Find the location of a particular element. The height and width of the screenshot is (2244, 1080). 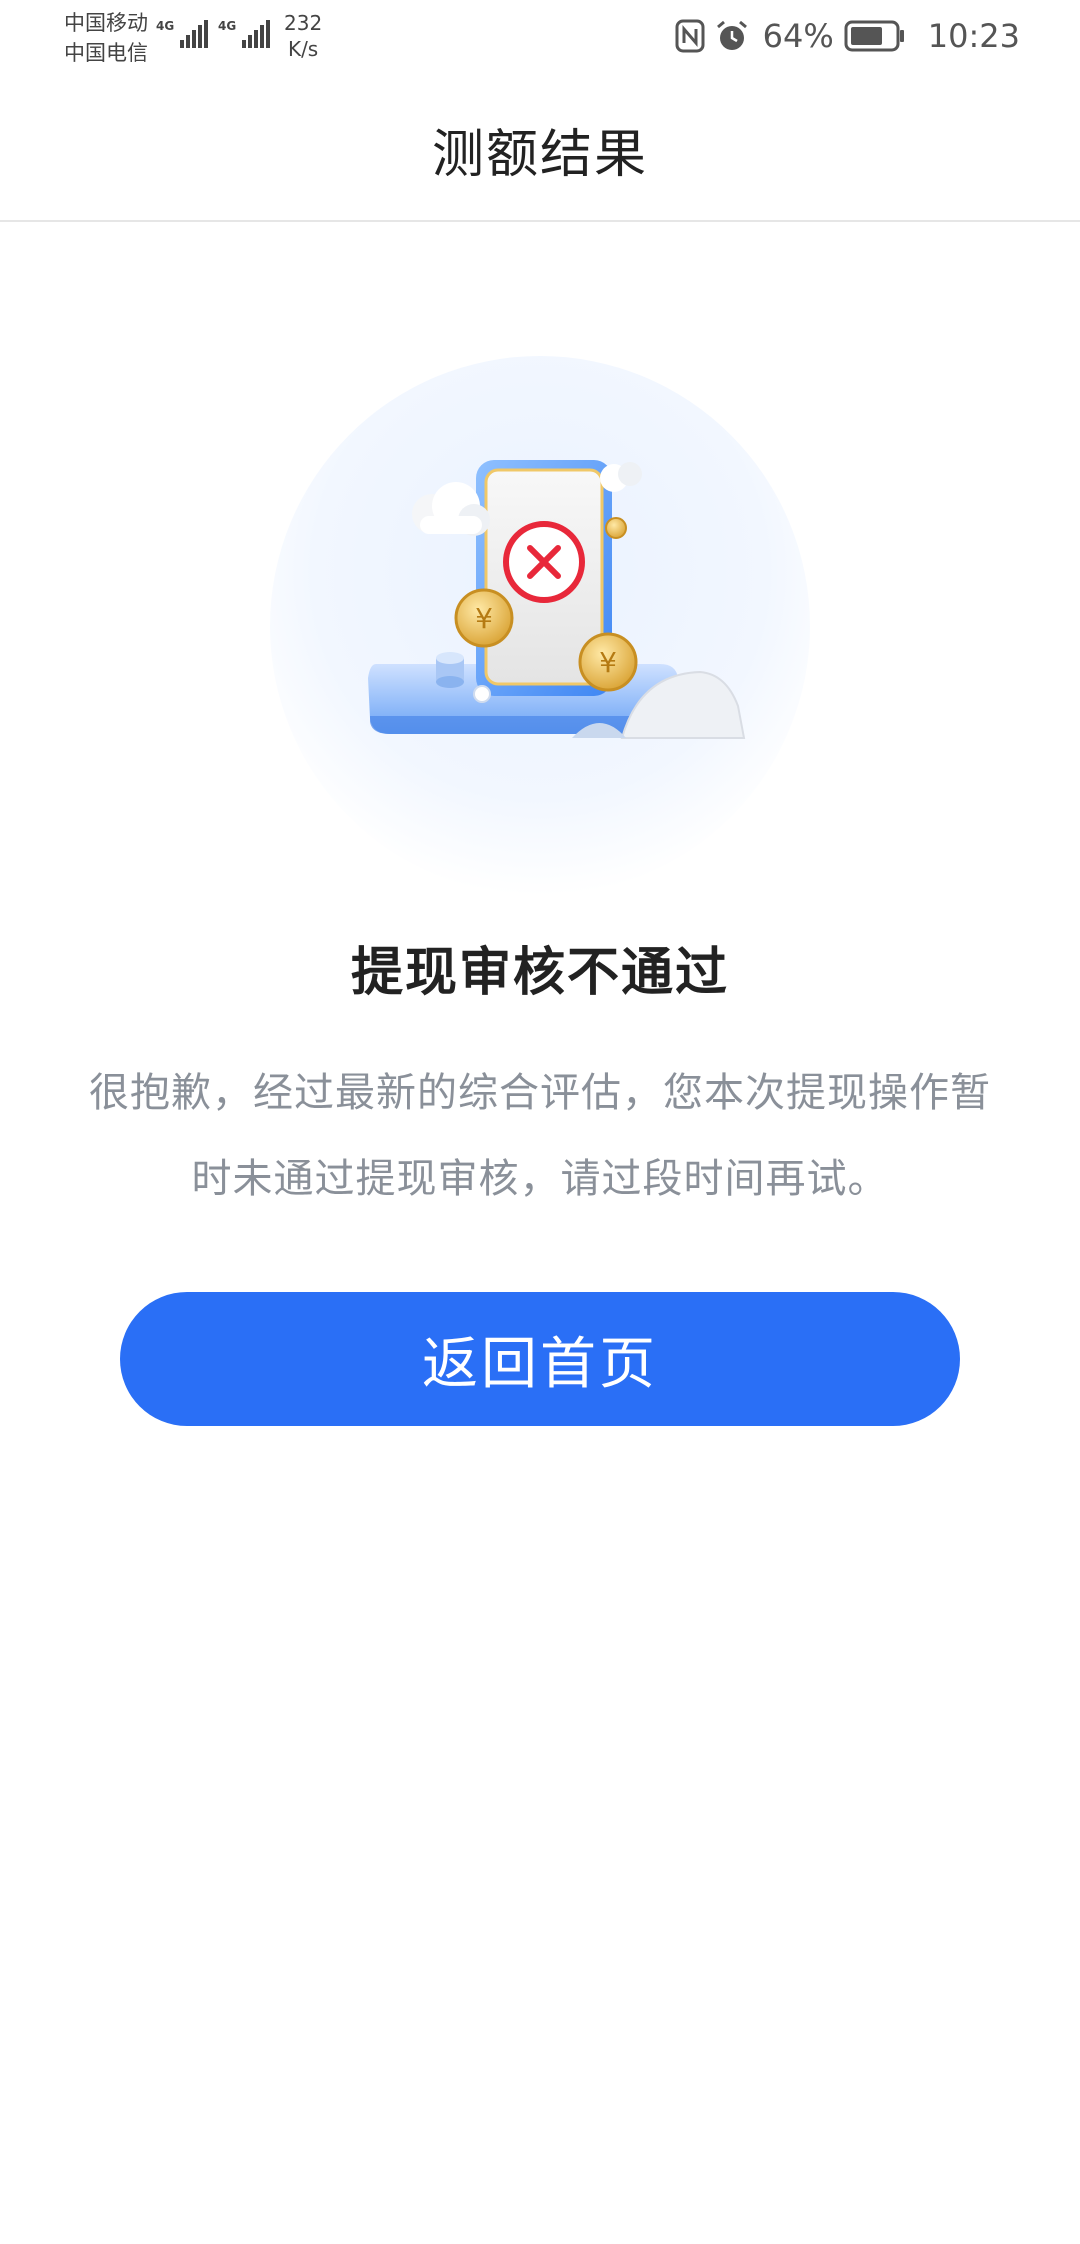

title-bar: 测额结果 is located at coordinates (540, 147).